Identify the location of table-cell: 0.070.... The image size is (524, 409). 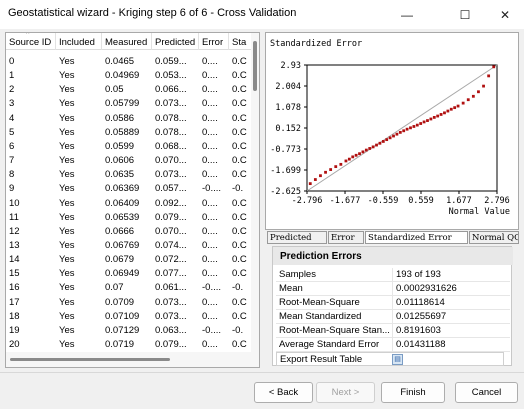
(171, 231).